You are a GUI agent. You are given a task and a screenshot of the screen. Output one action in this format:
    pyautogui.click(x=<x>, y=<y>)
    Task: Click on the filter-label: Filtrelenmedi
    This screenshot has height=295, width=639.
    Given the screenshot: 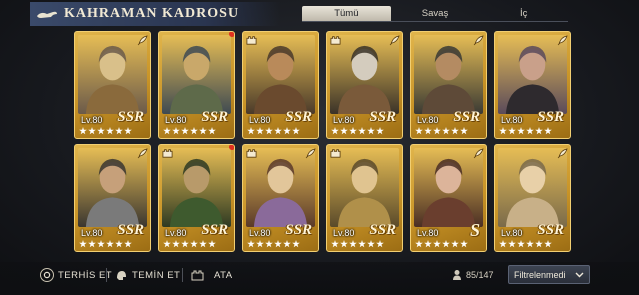 What is the action you would take?
    pyautogui.click(x=540, y=274)
    